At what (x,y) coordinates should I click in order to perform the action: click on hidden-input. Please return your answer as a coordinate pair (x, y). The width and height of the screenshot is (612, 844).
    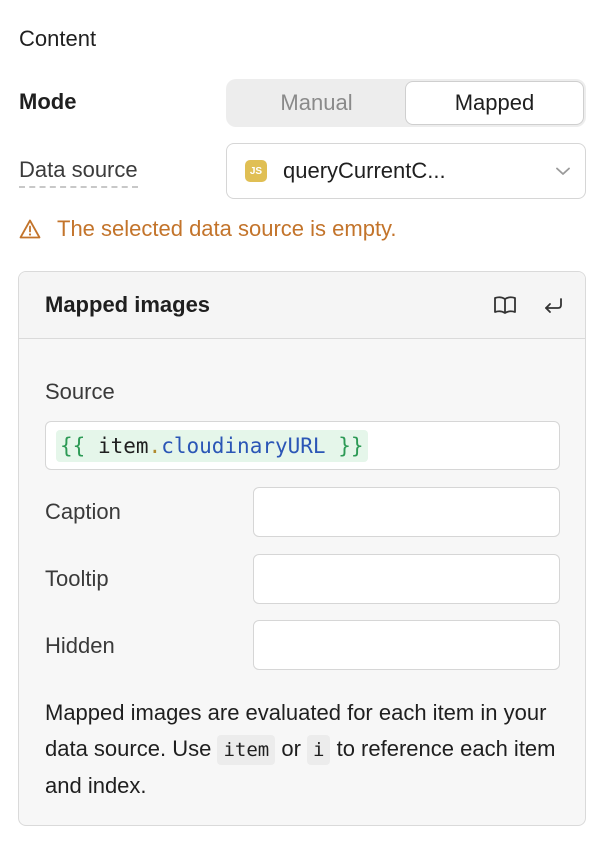
    Looking at the image, I should click on (406, 645).